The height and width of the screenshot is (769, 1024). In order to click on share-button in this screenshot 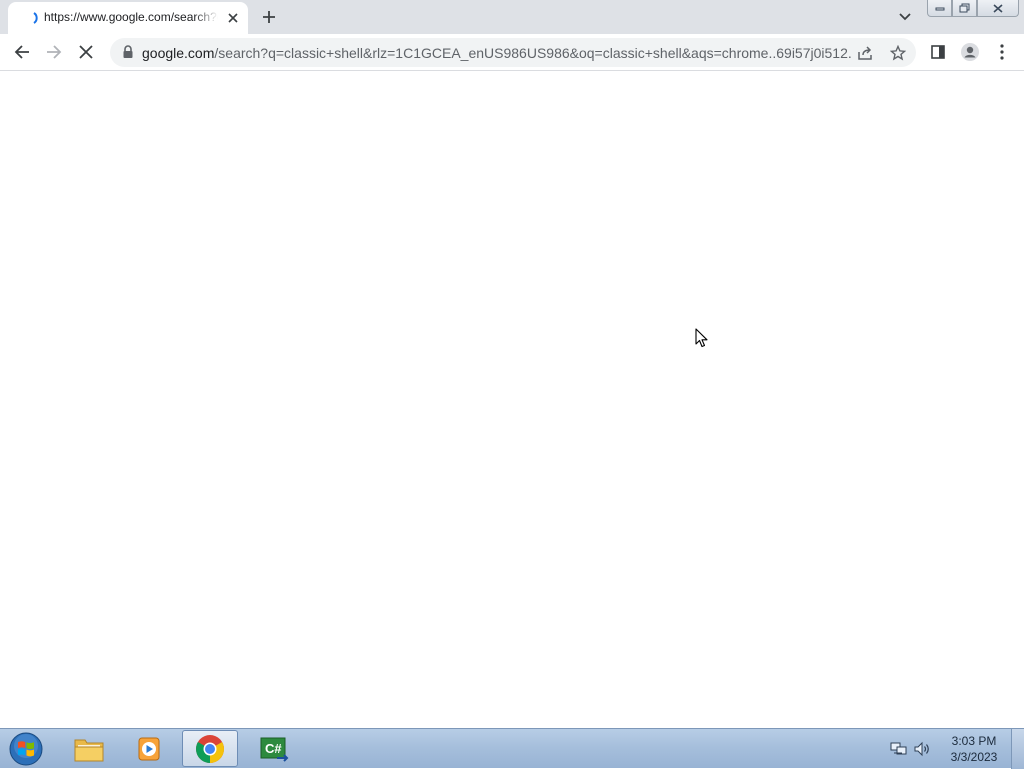, I will do `click(866, 53)`.